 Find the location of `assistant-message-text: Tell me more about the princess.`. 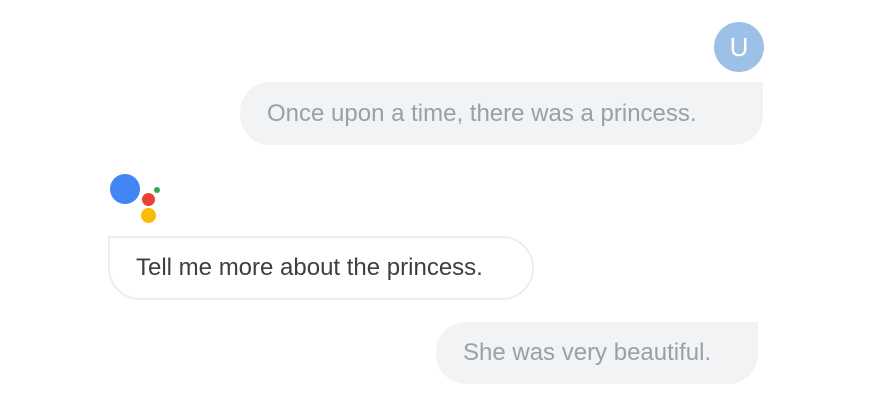

assistant-message-text: Tell me more about the princess. is located at coordinates (309, 267).